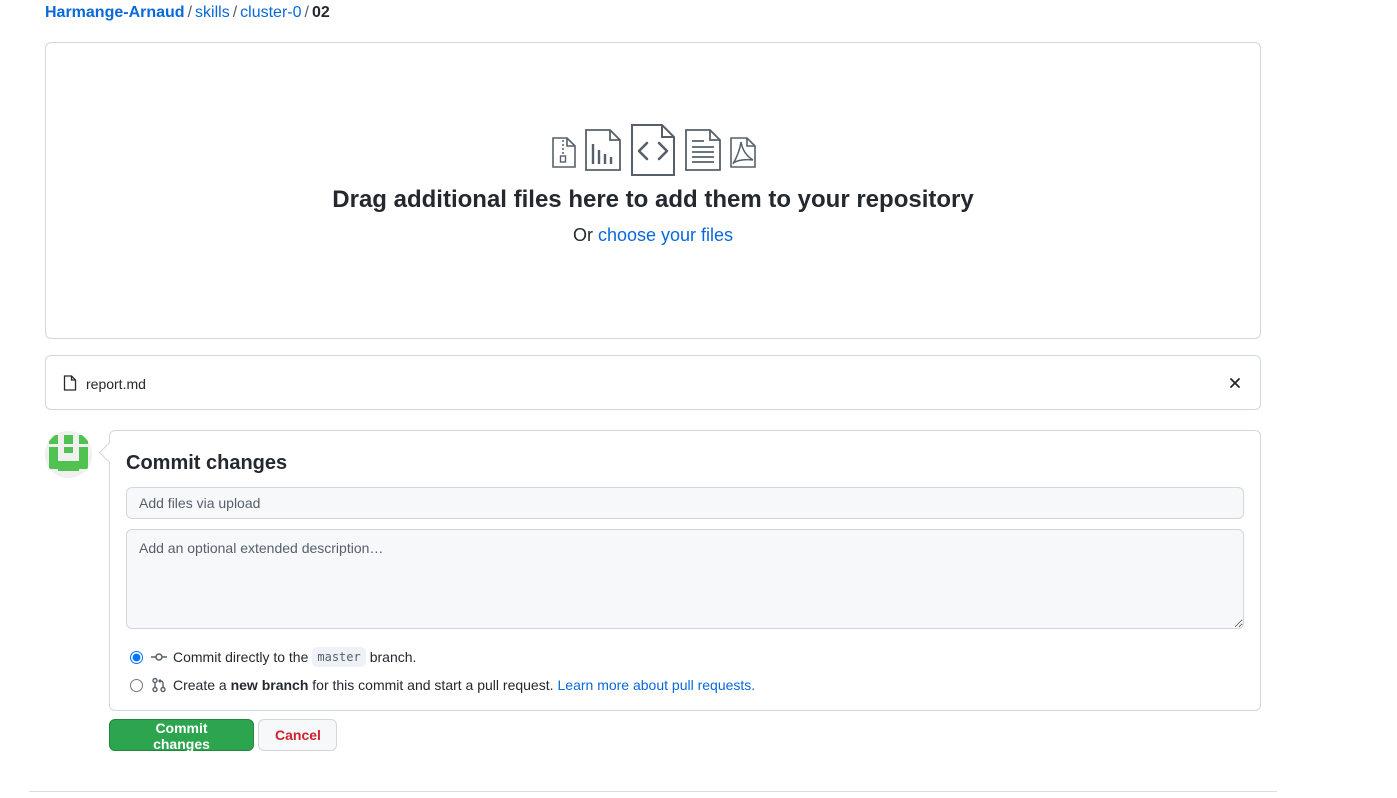 The height and width of the screenshot is (798, 1397). Describe the element at coordinates (1235, 383) in the screenshot. I see `close-icon` at that location.